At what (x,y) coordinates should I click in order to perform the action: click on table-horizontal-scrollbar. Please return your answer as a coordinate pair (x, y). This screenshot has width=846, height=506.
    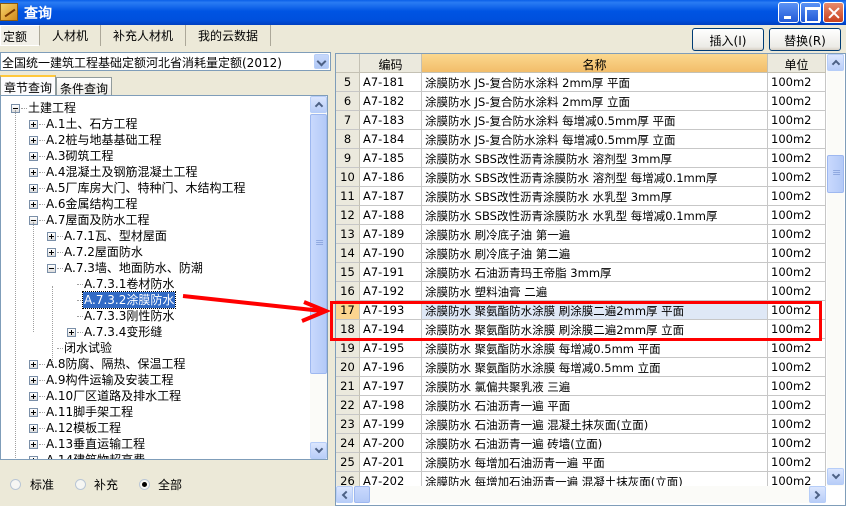
    Looking at the image, I should click on (581, 494).